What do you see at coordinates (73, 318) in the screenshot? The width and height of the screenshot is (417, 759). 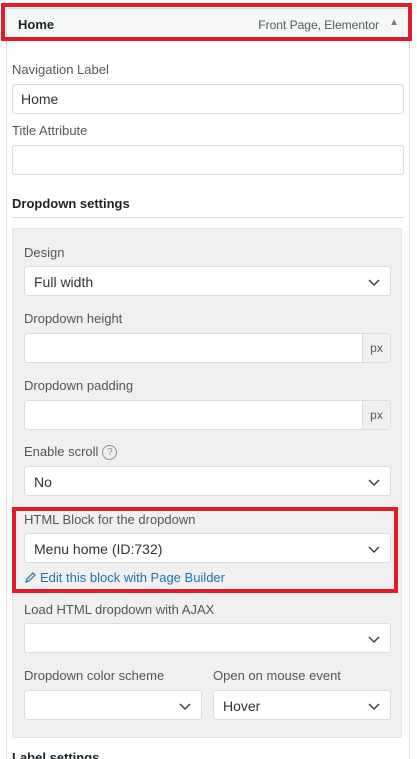 I see `dropdown-height-label: Dropdown height` at bounding box center [73, 318].